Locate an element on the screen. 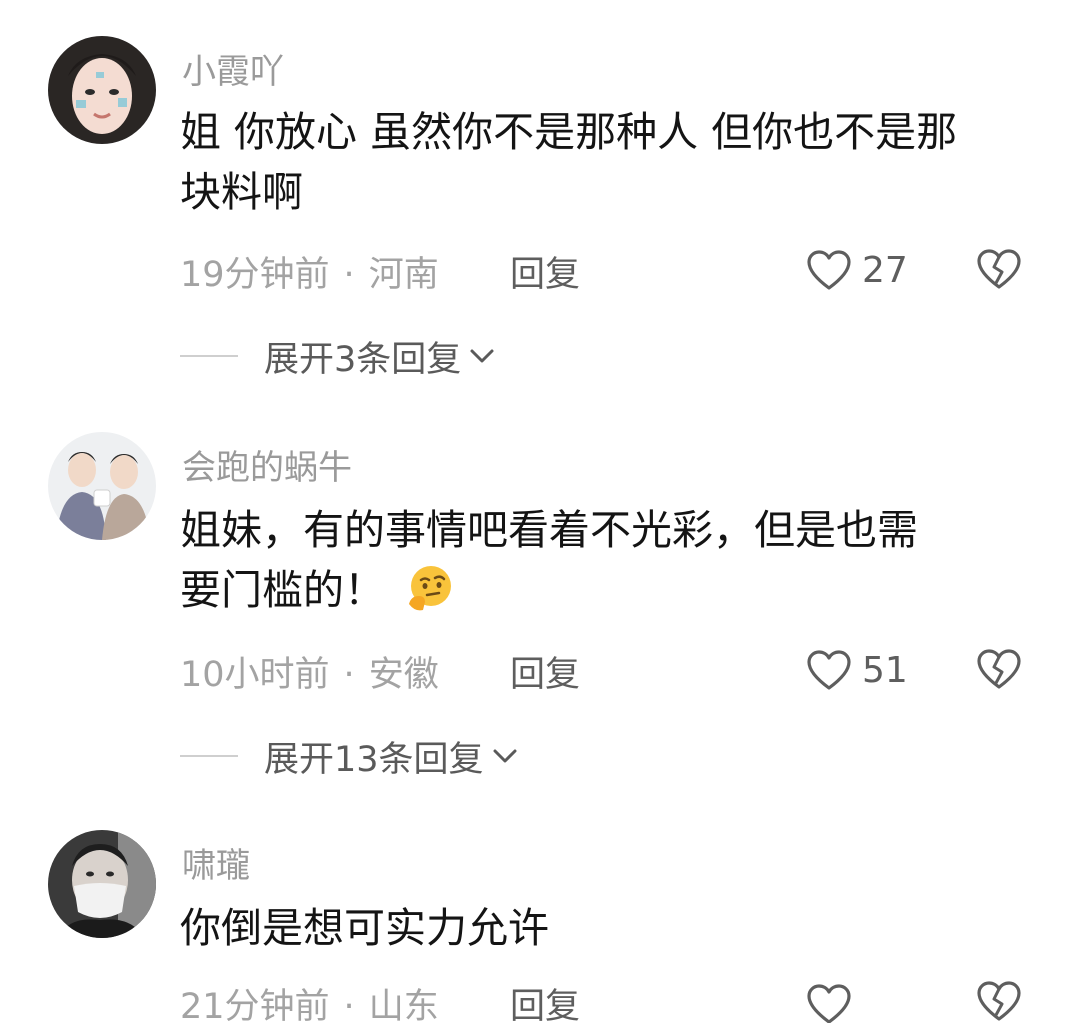 Image resolution: width=1080 pixels, height=1023 pixels. comment-text: 姐 你放心 虽然你不是那种人 但你也不是那 块料啊 is located at coordinates (610, 162).